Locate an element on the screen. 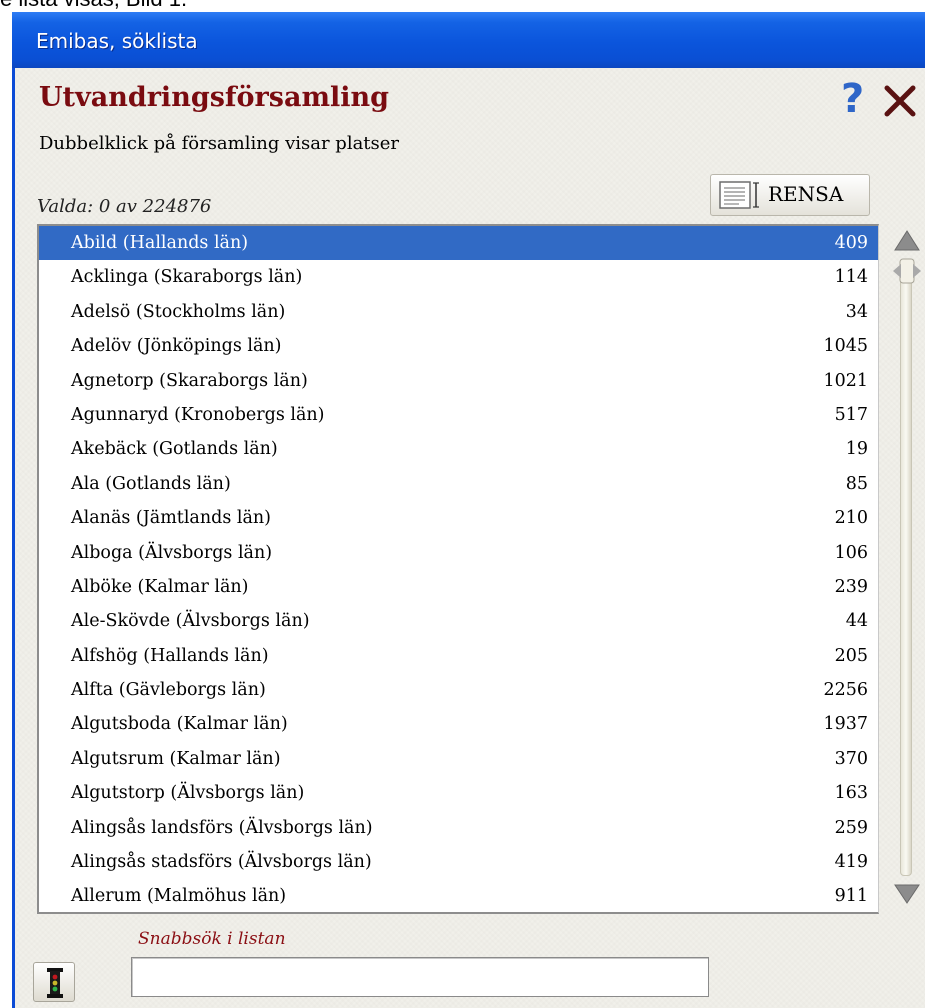 This screenshot has width=925, height=1008. list-item-count: 106 is located at coordinates (851, 552).